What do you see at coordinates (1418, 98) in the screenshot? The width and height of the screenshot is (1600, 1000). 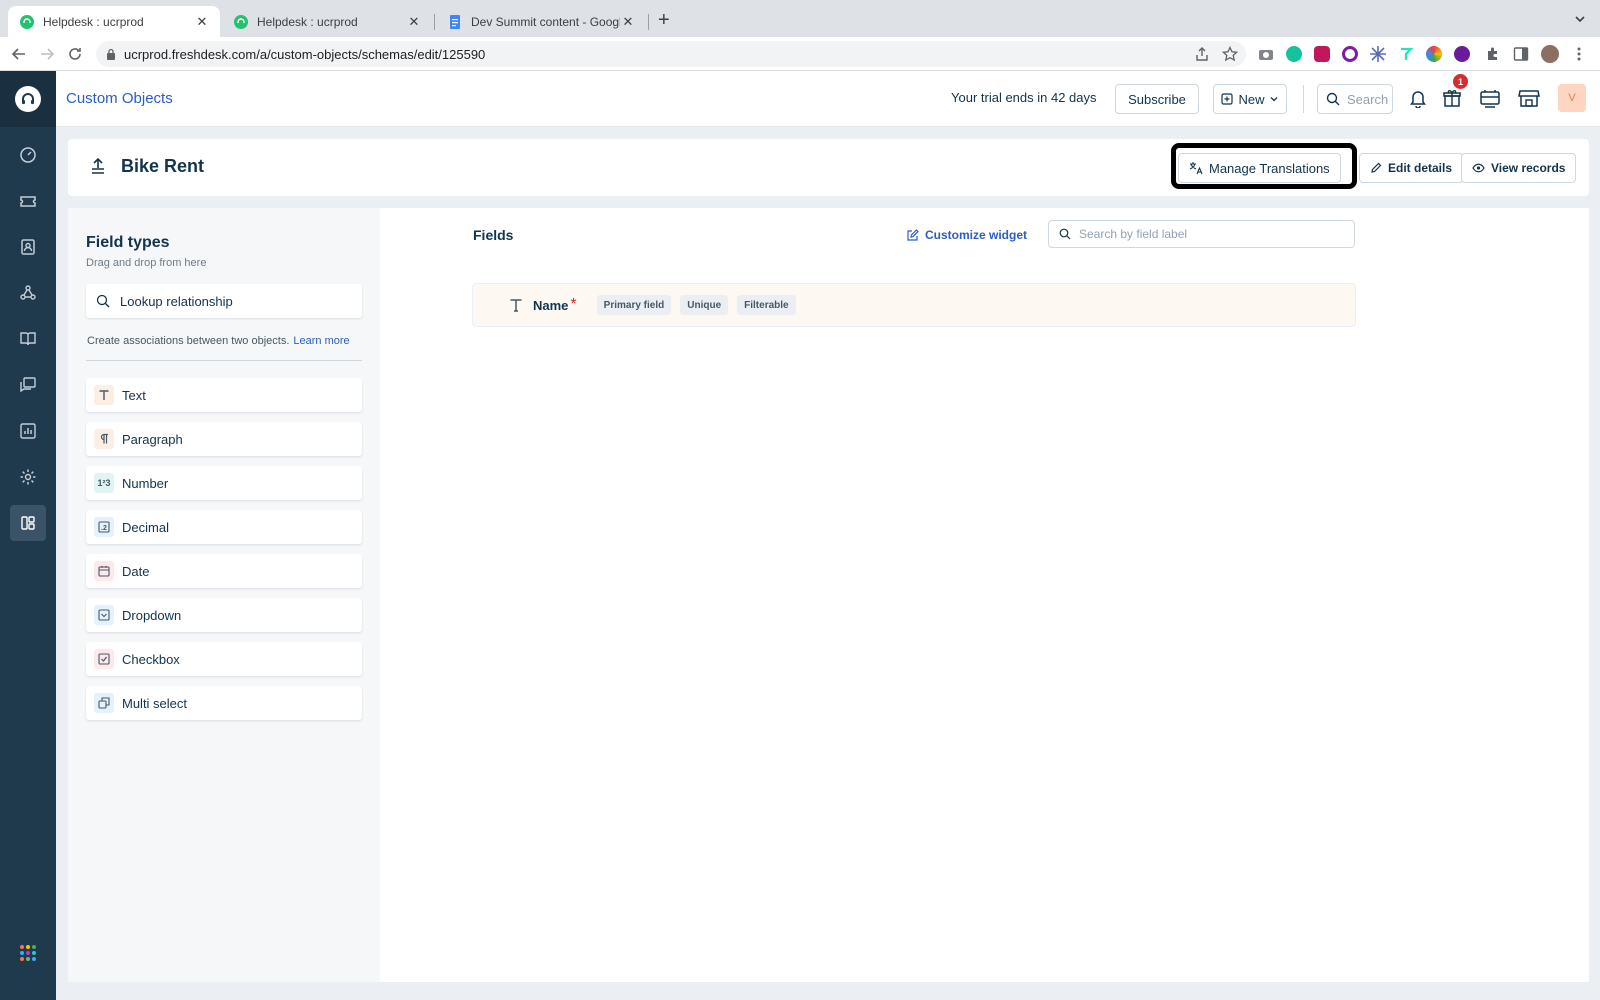 I see `notifications-bell-icon` at bounding box center [1418, 98].